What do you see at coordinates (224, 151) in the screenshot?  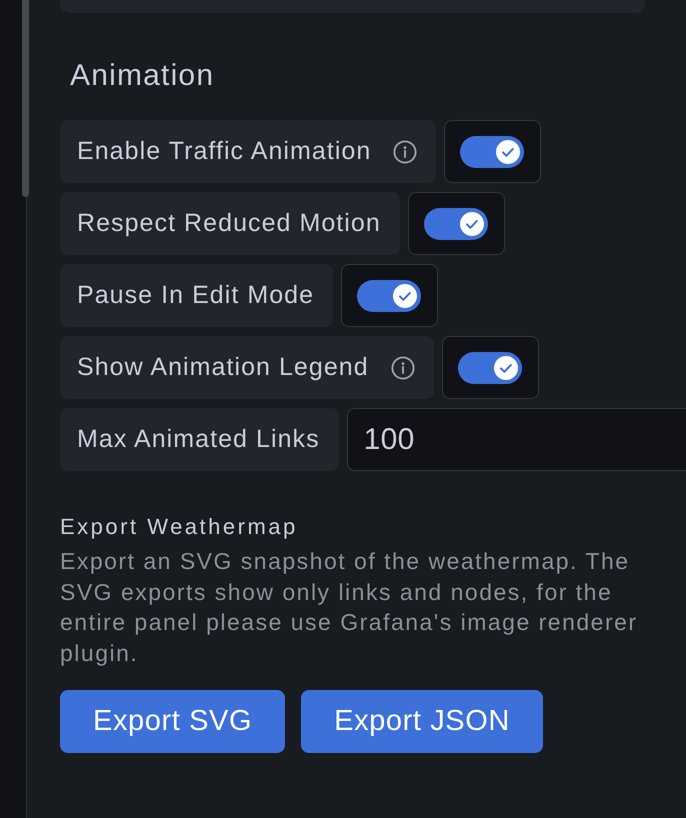 I see `option-label: Enable Traffic Animation` at bounding box center [224, 151].